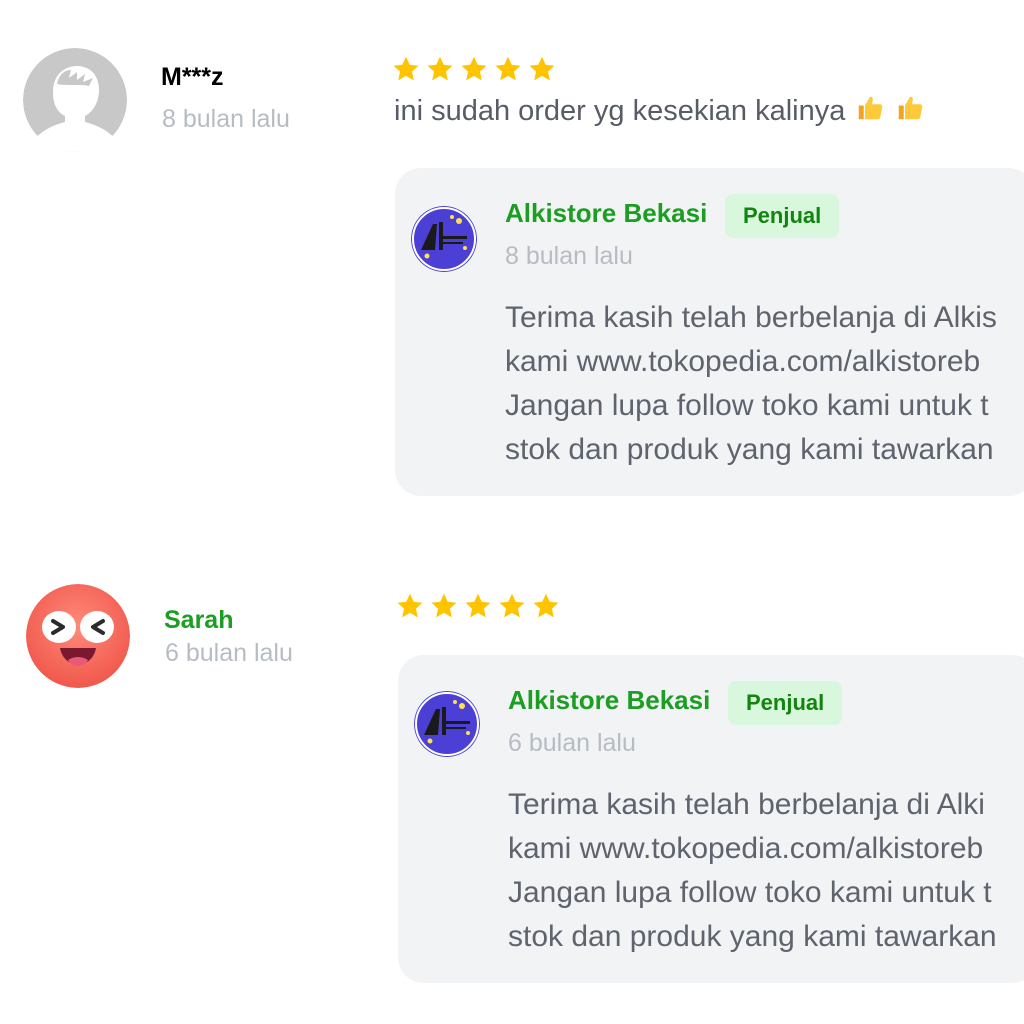 Image resolution: width=1024 pixels, height=1024 pixels. I want to click on reply-time: 6 bulan lalu, so click(572, 743).